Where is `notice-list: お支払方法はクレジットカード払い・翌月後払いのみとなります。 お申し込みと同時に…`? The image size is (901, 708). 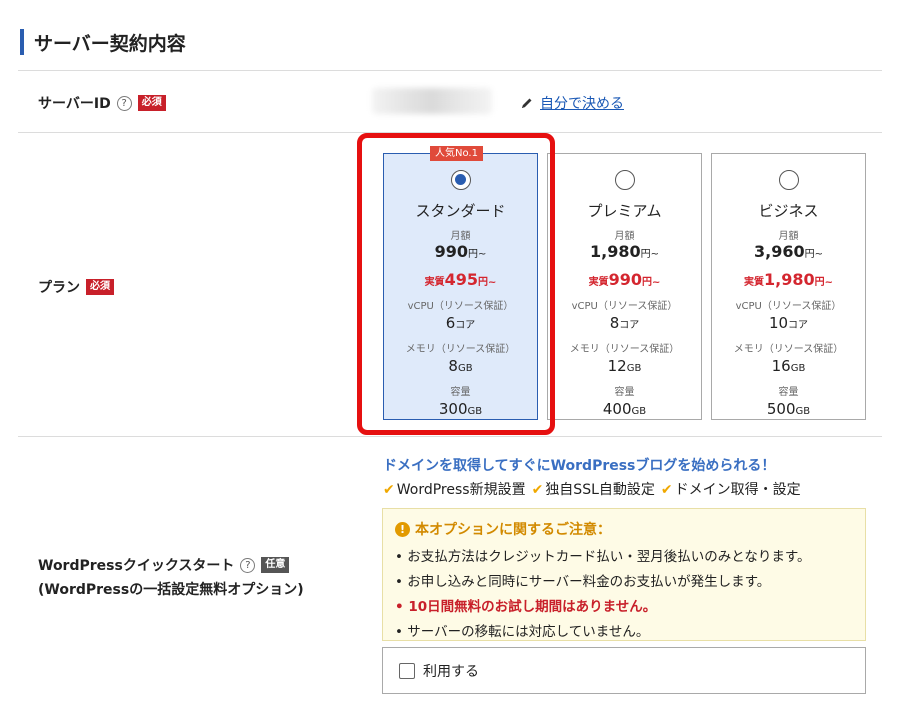 notice-list: お支払方法はクレジットカード払い・翌月後払いのみとなります。 お申し込みと同時に… is located at coordinates (624, 592).